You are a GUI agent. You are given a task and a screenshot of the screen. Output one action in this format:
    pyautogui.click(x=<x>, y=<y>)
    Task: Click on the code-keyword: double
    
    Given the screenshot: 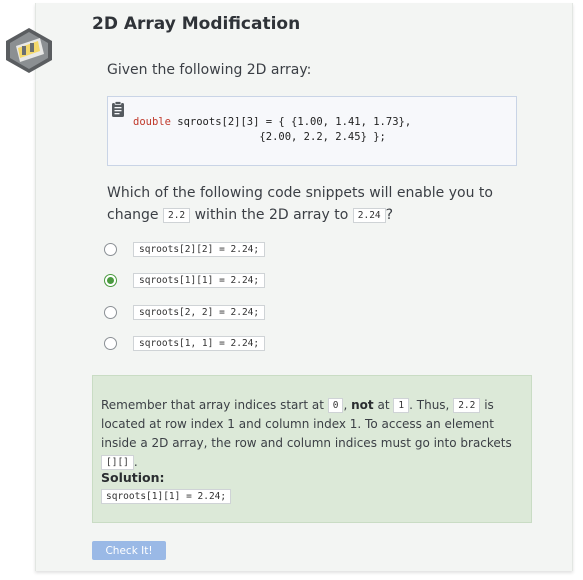 What is the action you would take?
    pyautogui.click(x=152, y=122)
    